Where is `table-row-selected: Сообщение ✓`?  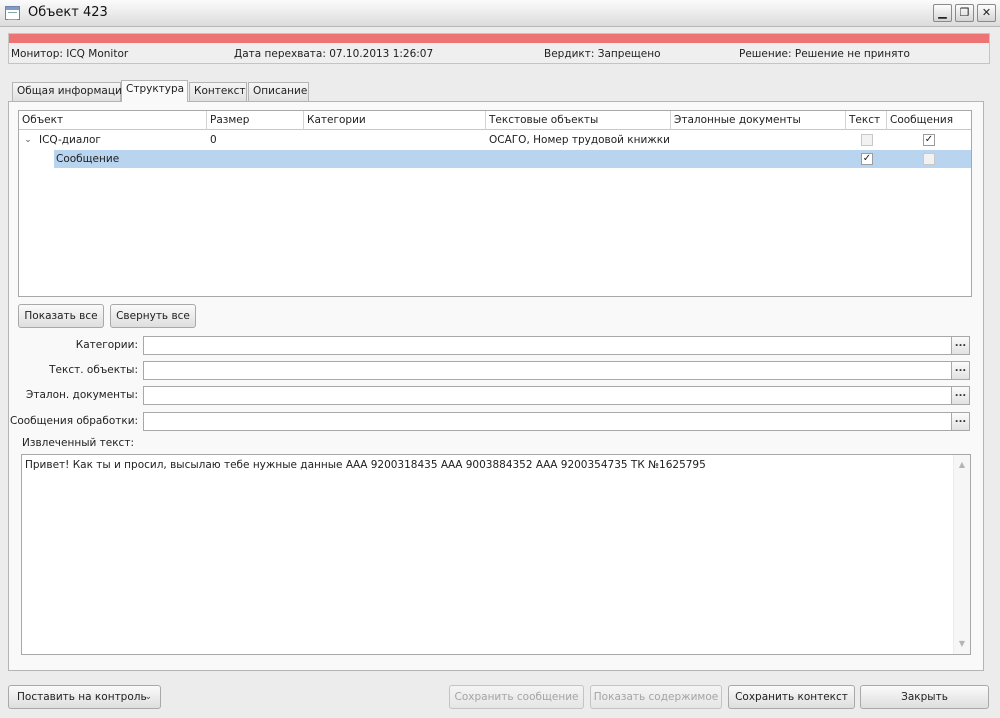 table-row-selected: Сообщение ✓ is located at coordinates (495, 159).